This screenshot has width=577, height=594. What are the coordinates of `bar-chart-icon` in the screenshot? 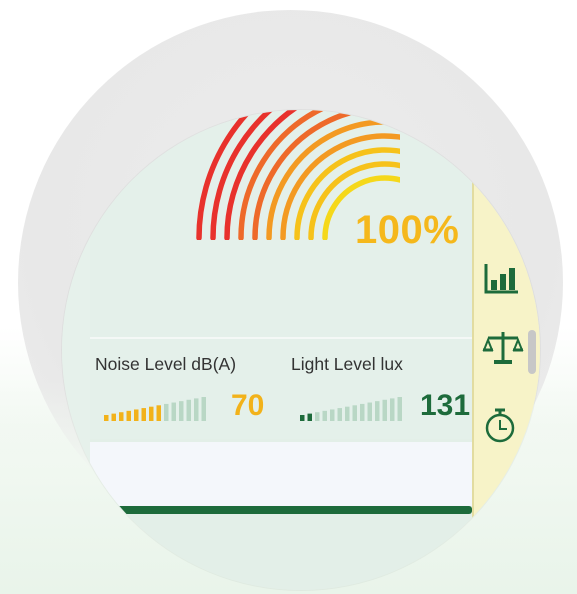 It's located at (502, 280).